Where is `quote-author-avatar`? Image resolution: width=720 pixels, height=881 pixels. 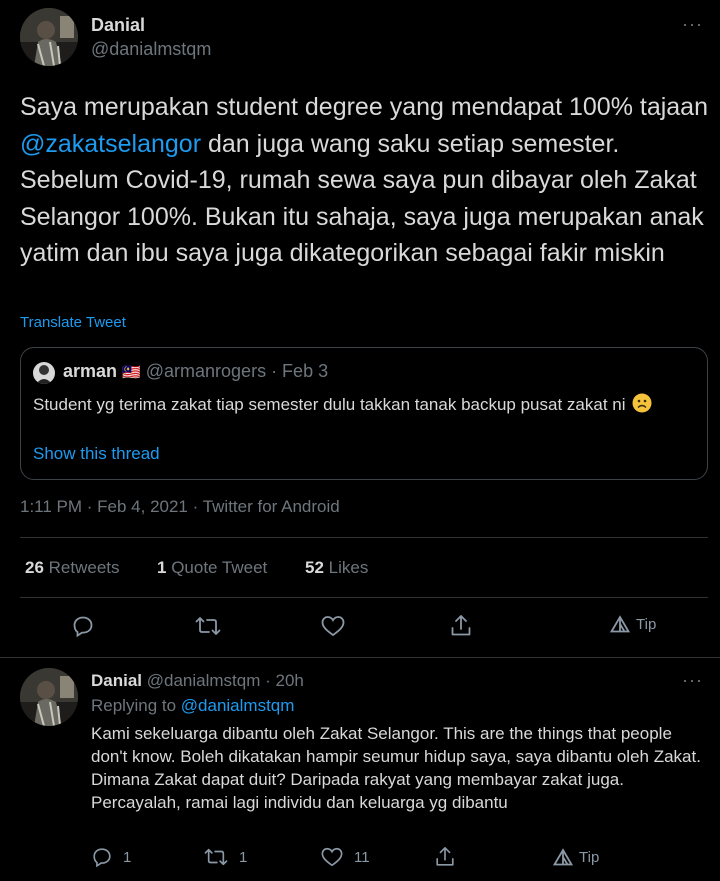
quote-author-avatar is located at coordinates (44, 373).